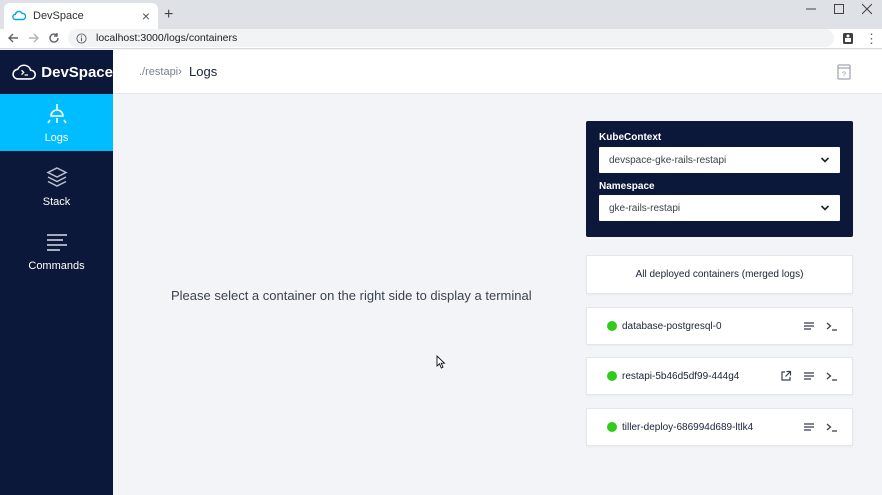 Image resolution: width=882 pixels, height=495 pixels. I want to click on sidebar-item-logs: Logs, so click(56, 122).